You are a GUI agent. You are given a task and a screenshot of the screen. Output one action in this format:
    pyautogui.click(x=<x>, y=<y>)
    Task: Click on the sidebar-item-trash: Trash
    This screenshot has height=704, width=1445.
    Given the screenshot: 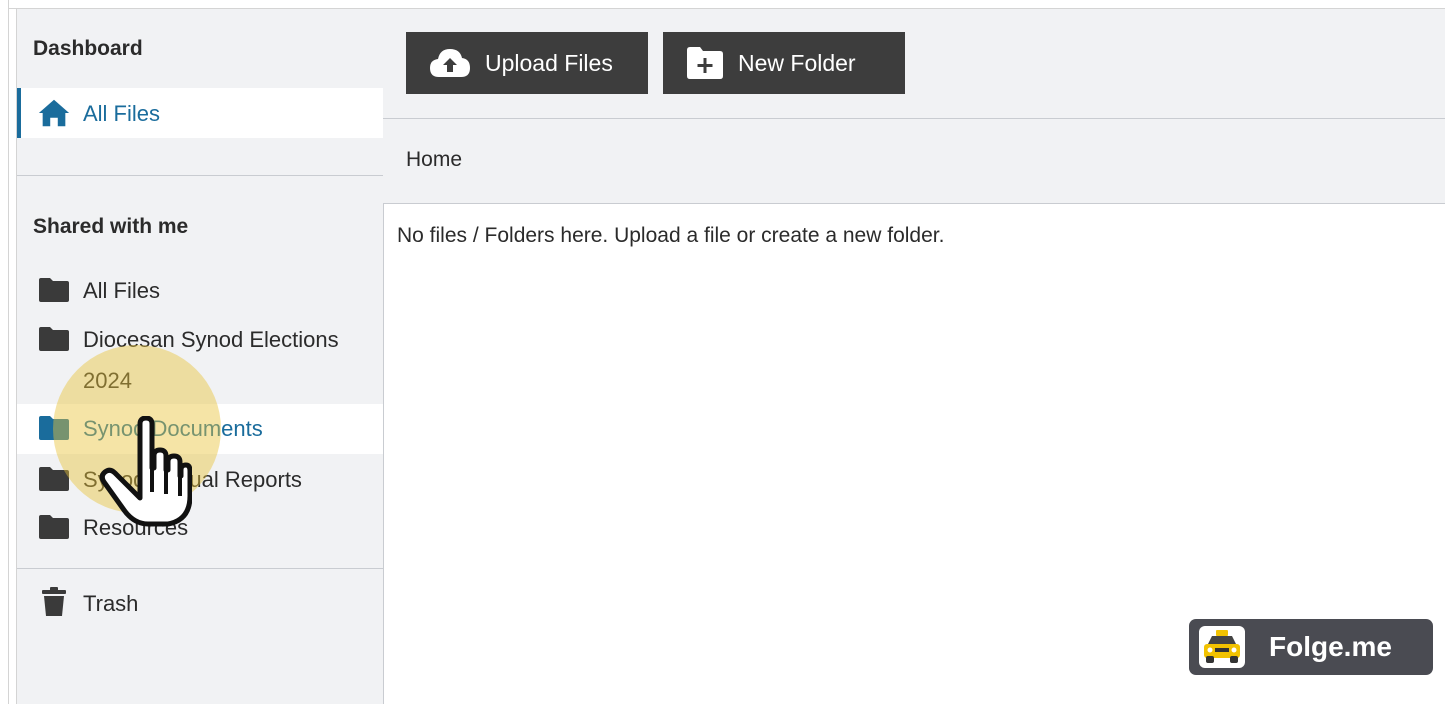 What is the action you would take?
    pyautogui.click(x=200, y=605)
    